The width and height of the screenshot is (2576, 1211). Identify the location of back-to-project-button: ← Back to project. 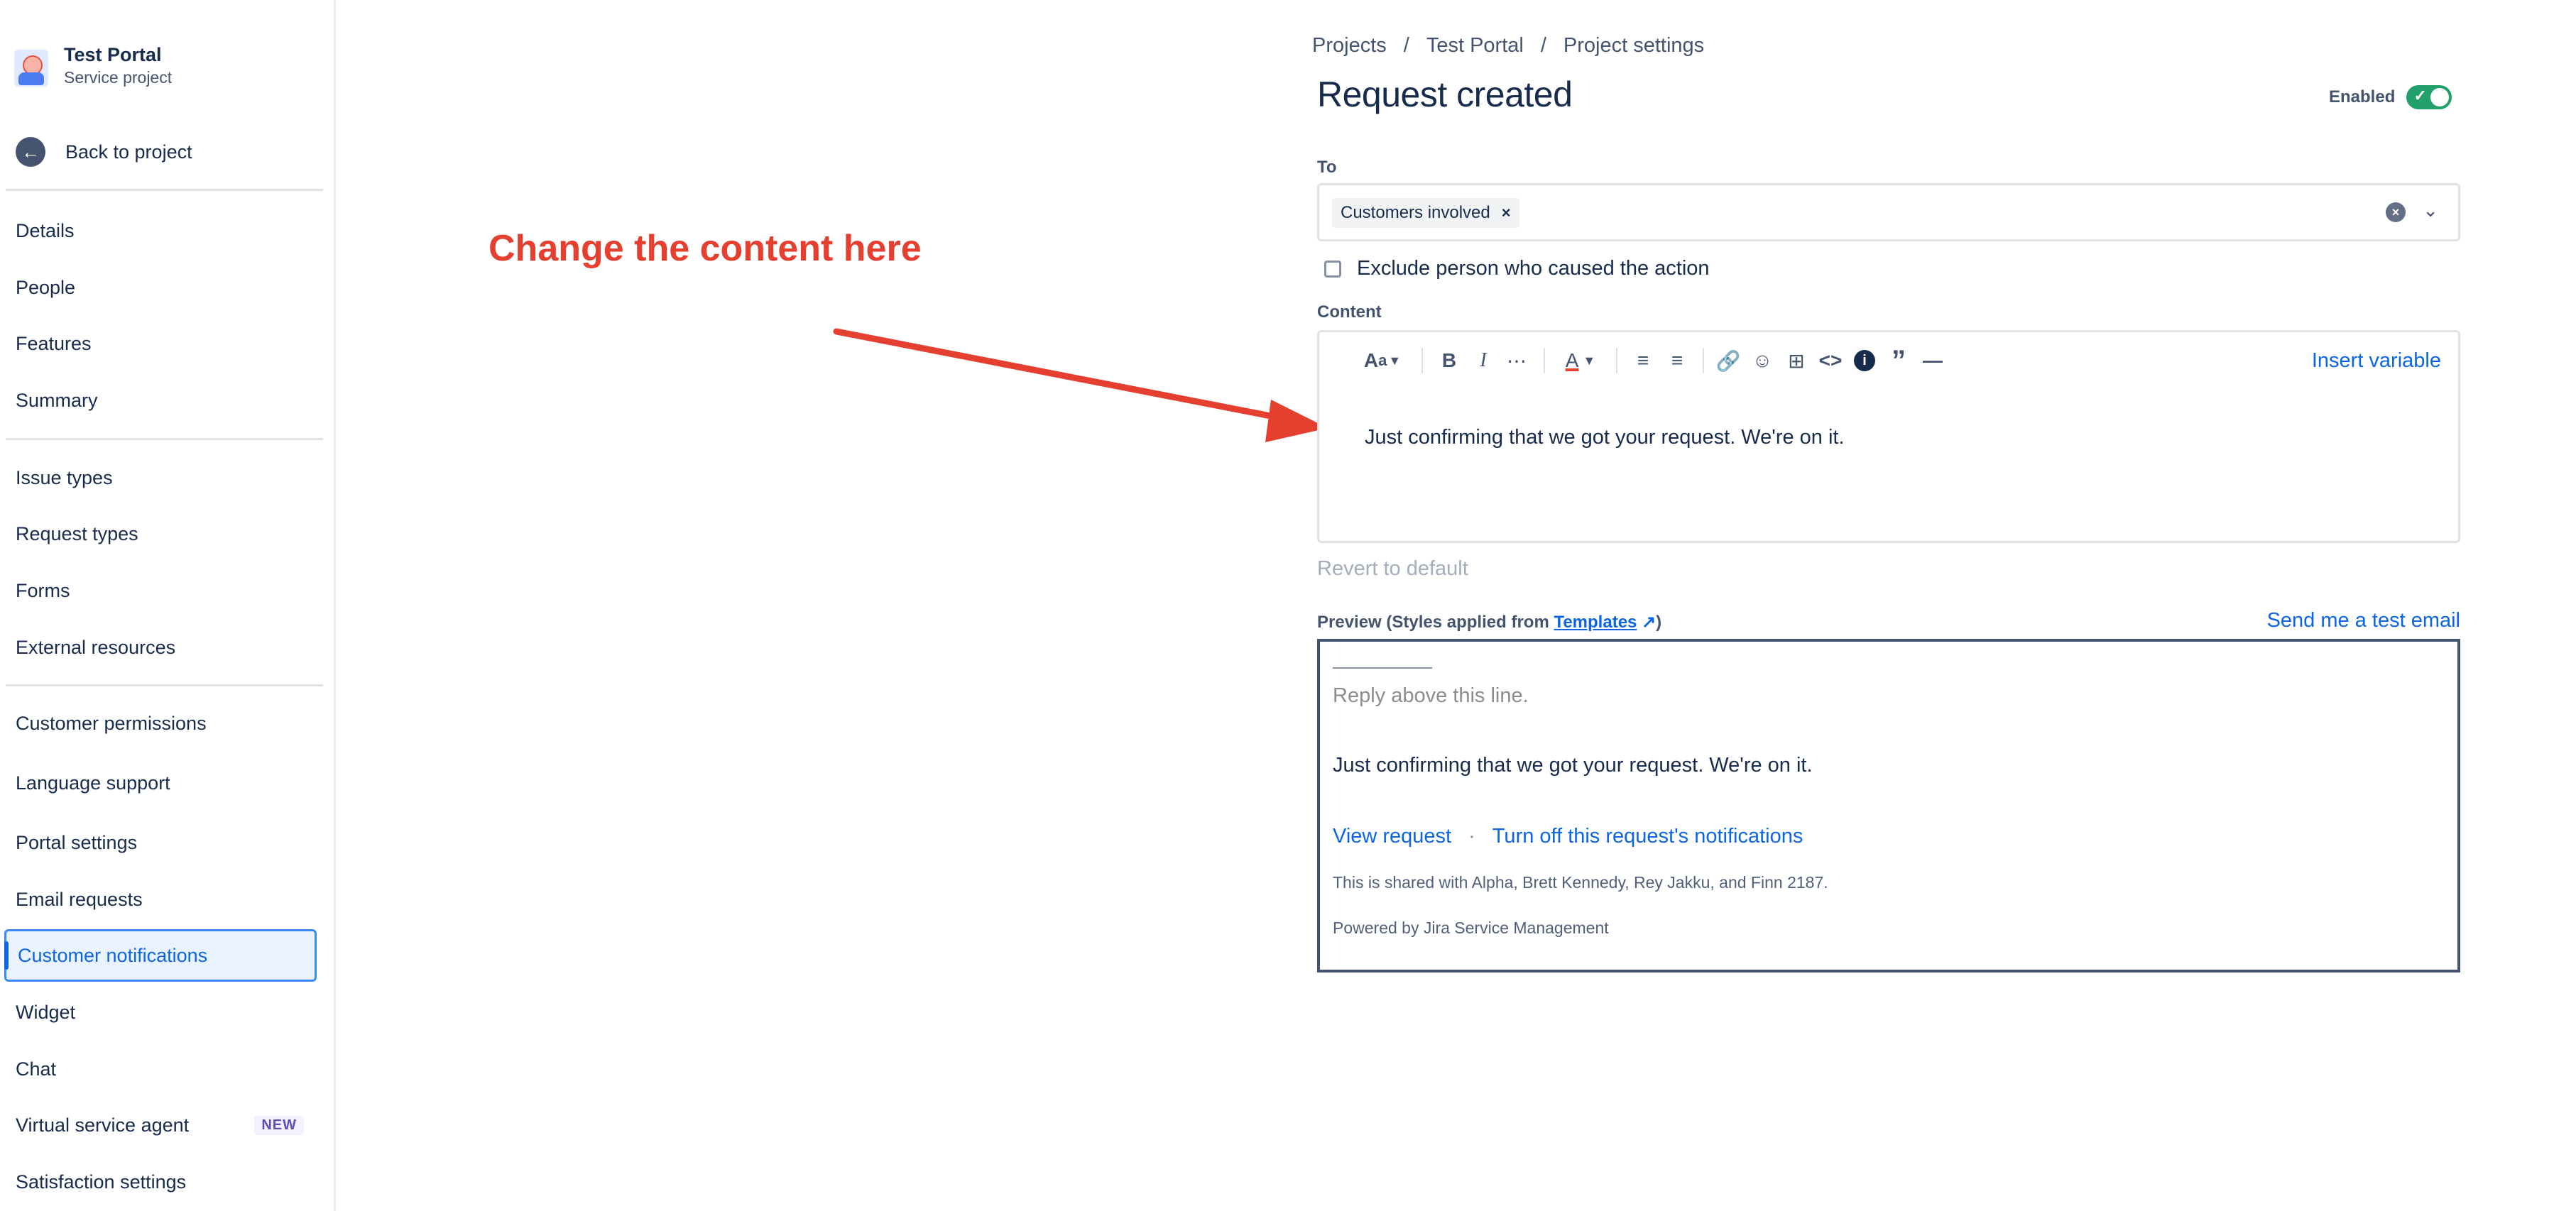
(104, 152).